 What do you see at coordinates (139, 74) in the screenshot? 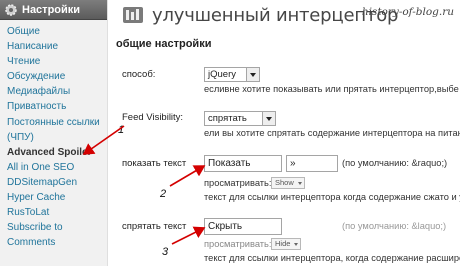
I see `method-label: способ:` at bounding box center [139, 74].